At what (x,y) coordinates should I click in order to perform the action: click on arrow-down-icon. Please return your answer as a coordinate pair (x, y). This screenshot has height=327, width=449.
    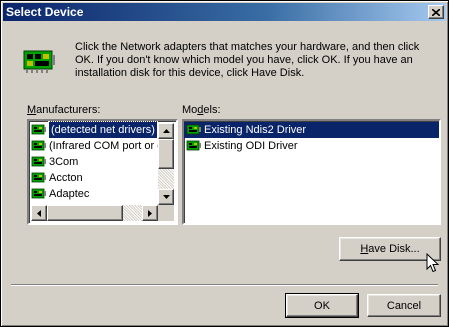
    Looking at the image, I should click on (166, 197).